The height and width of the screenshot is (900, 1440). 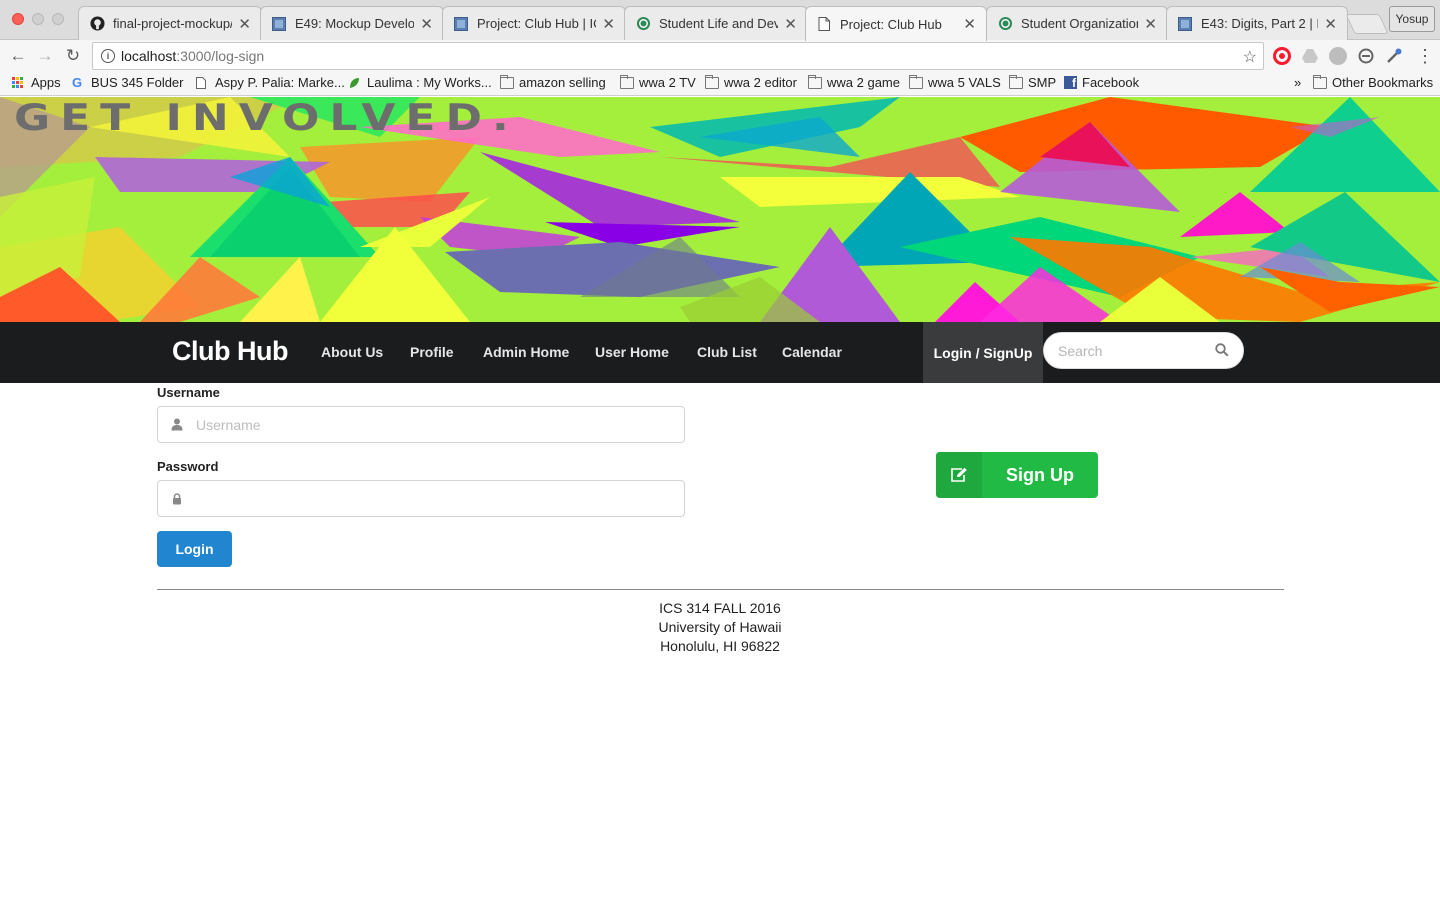 What do you see at coordinates (173, 23) in the screenshot?
I see `tab-title: final-project-mockup/` at bounding box center [173, 23].